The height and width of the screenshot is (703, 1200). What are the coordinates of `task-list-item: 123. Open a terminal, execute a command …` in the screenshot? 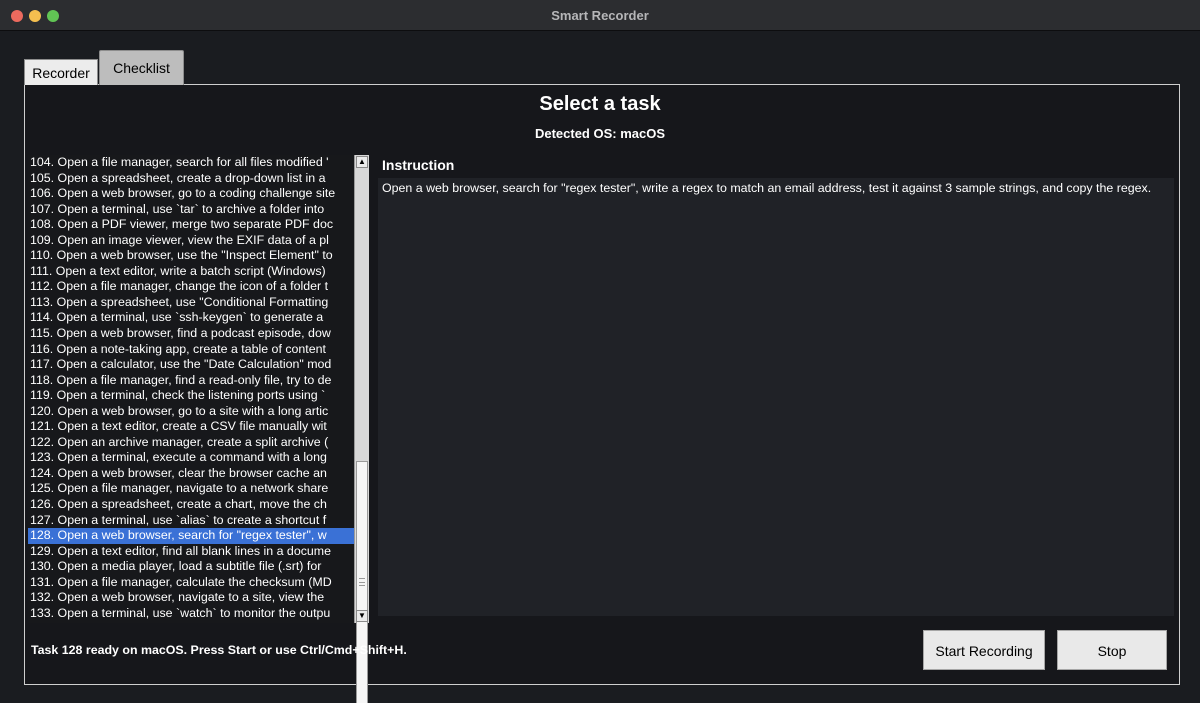 It's located at (191, 458).